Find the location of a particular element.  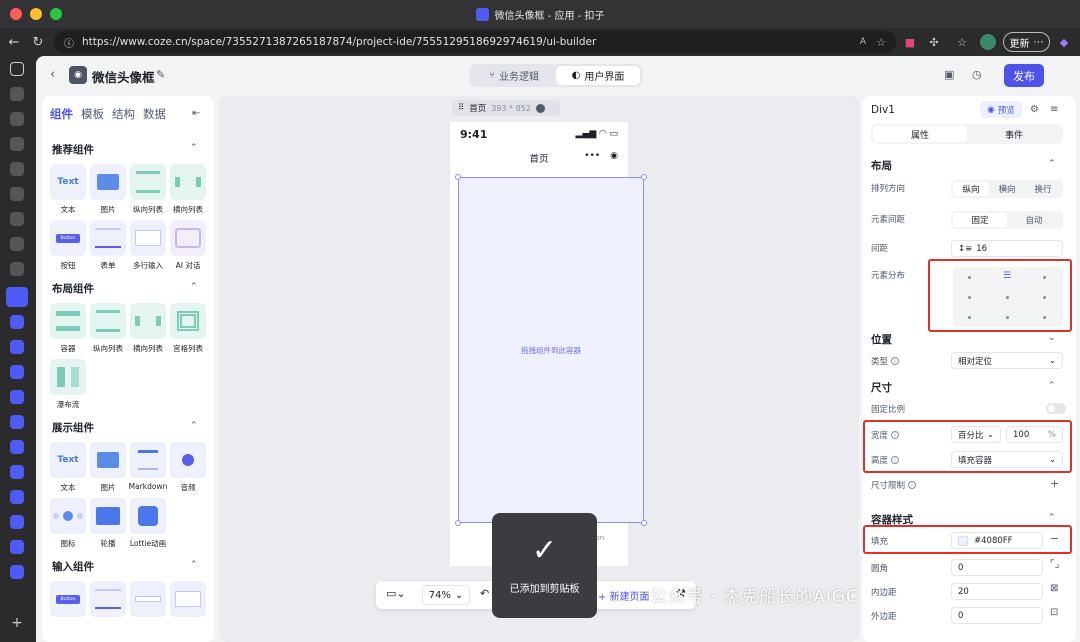

more-dots-icon: ••• is located at coordinates (592, 156).